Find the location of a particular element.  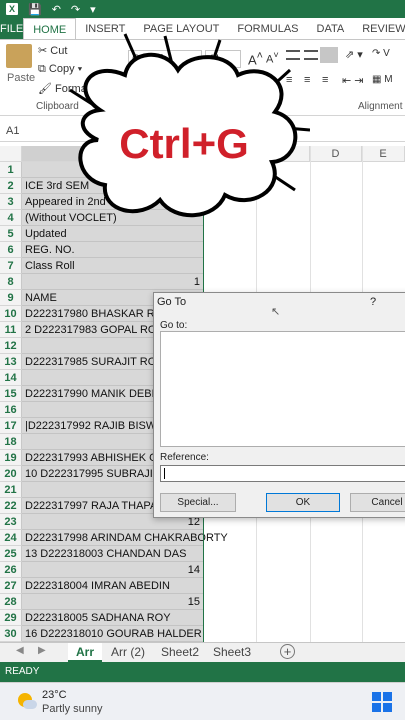

paste-button: Paste is located at coordinates (21, 78).